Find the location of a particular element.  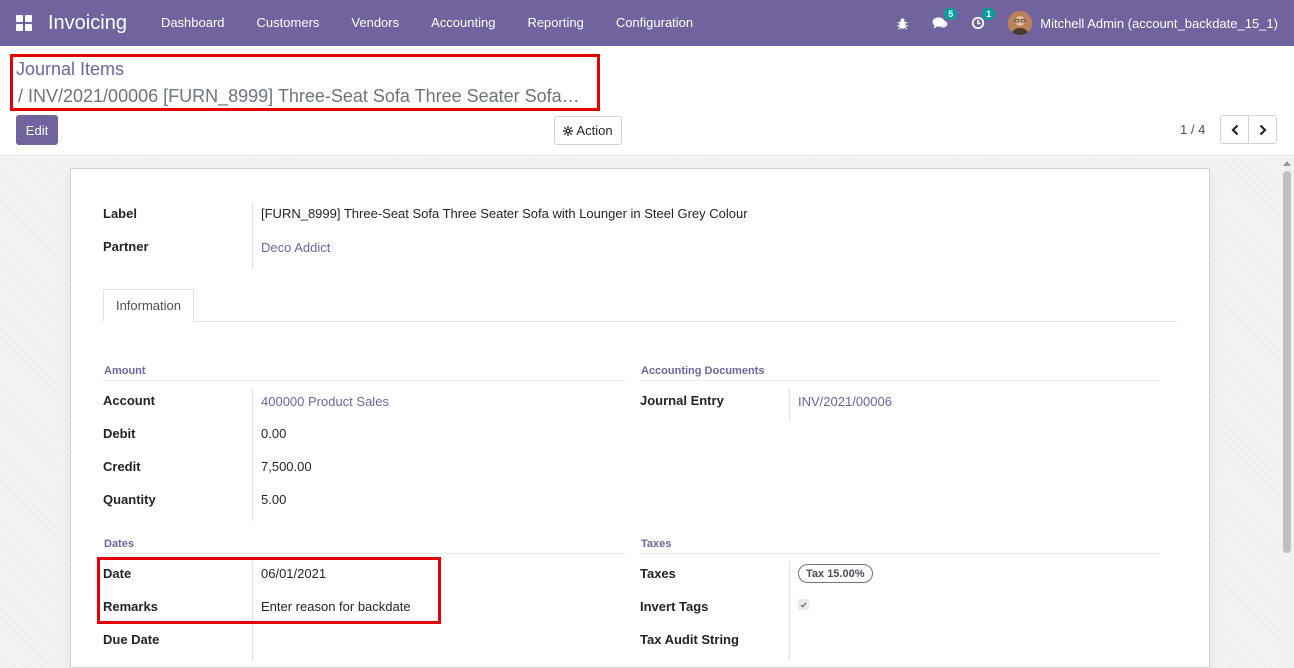

pager-next-button is located at coordinates (1262, 129).